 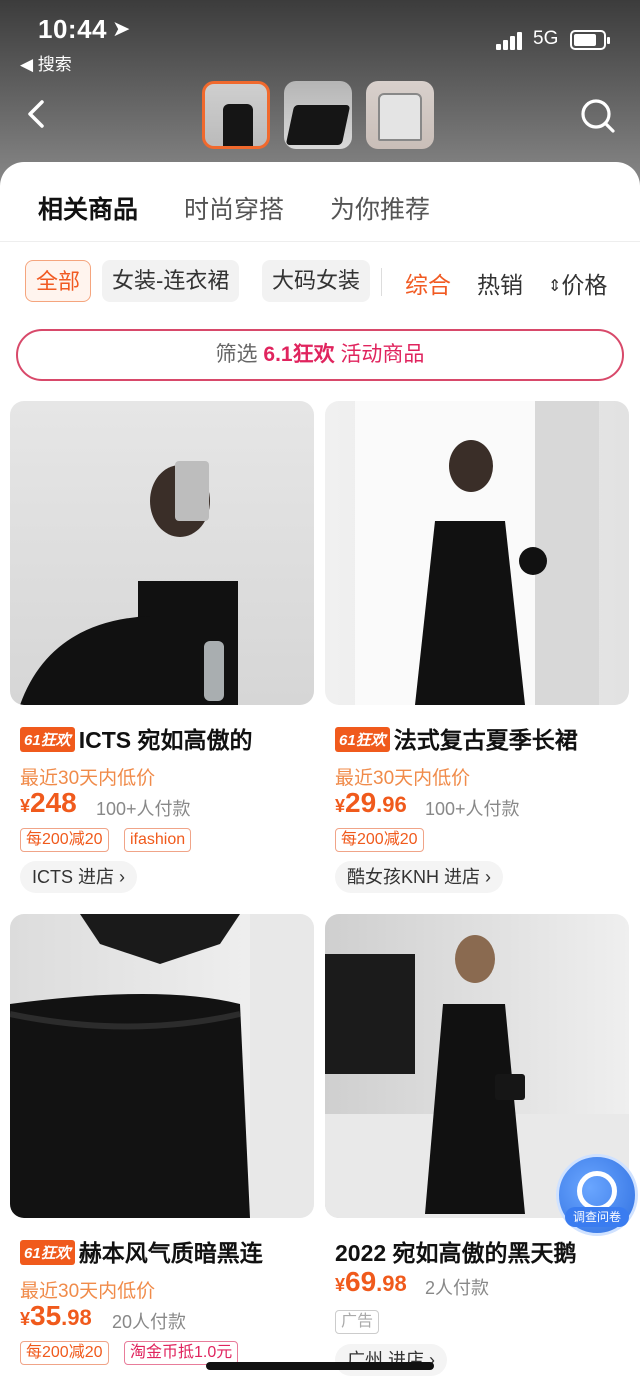 What do you see at coordinates (598, 116) in the screenshot?
I see `search-icon` at bounding box center [598, 116].